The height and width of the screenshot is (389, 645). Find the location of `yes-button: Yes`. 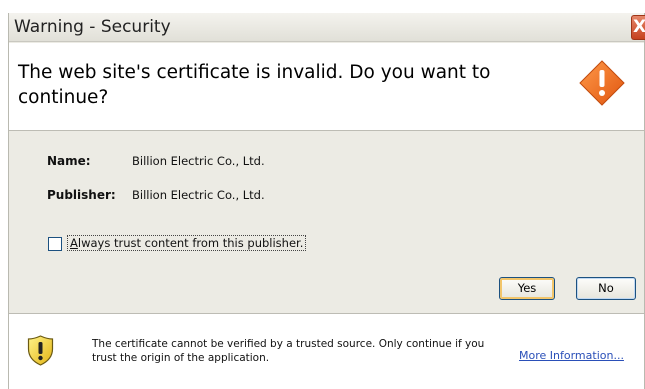

yes-button: Yes is located at coordinates (527, 288).